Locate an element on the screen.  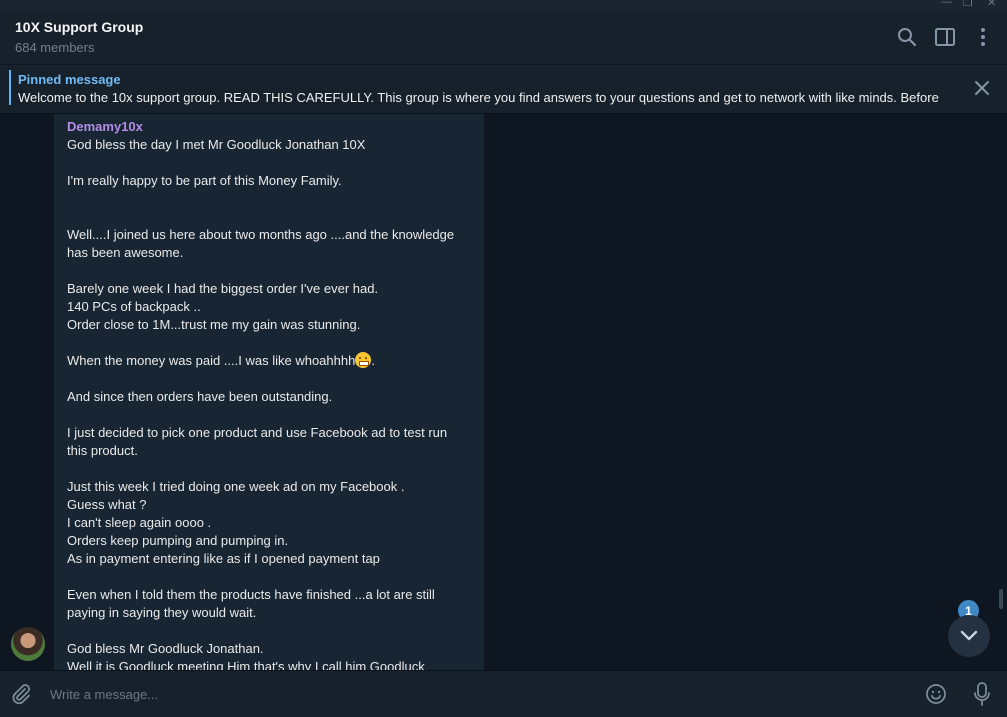
sidebar-toggle-icon is located at coordinates (945, 37).